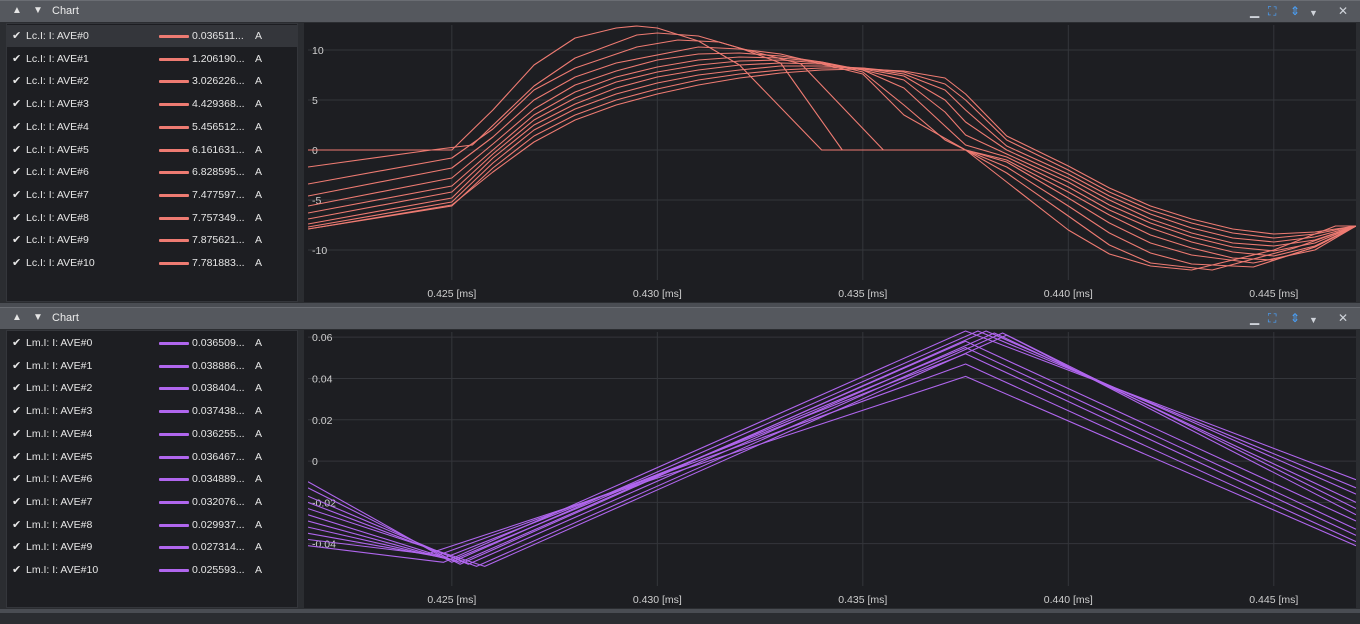  I want to click on legend-item: ✔ Lc.I: I: AVE#10 7.781883... A, so click(152, 263).